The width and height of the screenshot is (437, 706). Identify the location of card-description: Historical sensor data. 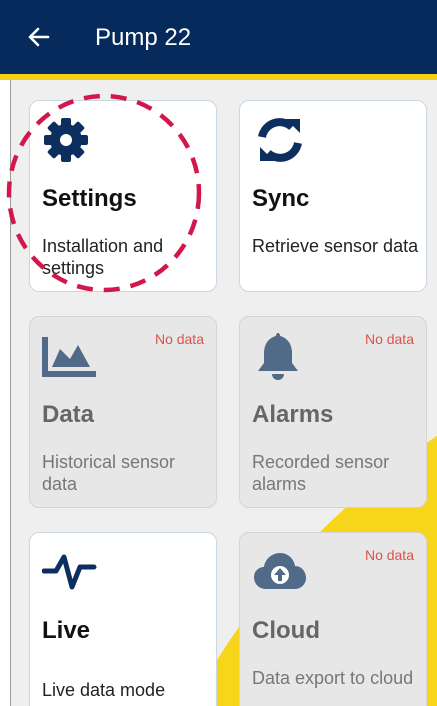
(109, 473).